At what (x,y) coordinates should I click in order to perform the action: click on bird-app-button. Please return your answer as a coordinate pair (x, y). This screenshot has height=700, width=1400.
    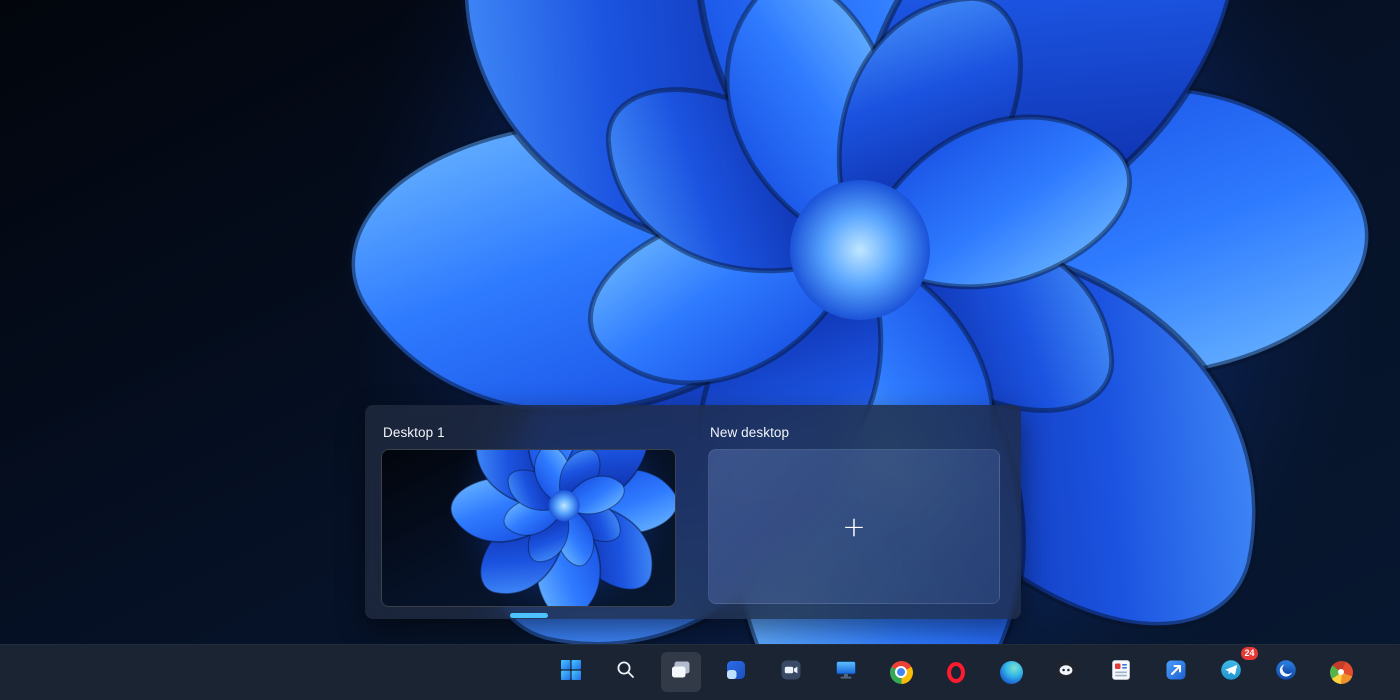
    Looking at the image, I should click on (1286, 672).